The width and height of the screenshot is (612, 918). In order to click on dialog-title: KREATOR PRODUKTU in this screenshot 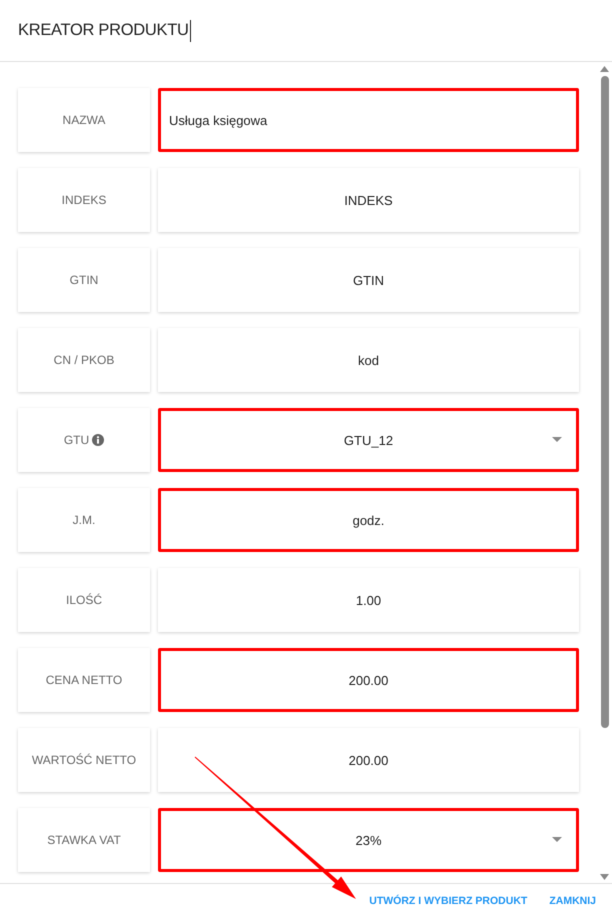, I will do `click(103, 30)`.